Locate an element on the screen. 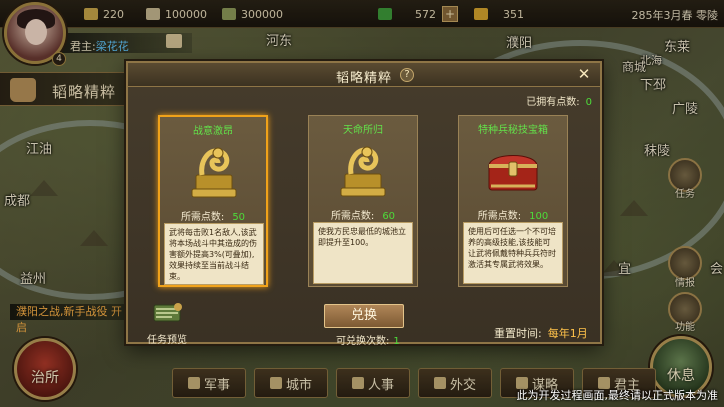 Image resolution: width=724 pixels, height=407 pixels. card-name: 战意激昂 is located at coordinates (213, 131).